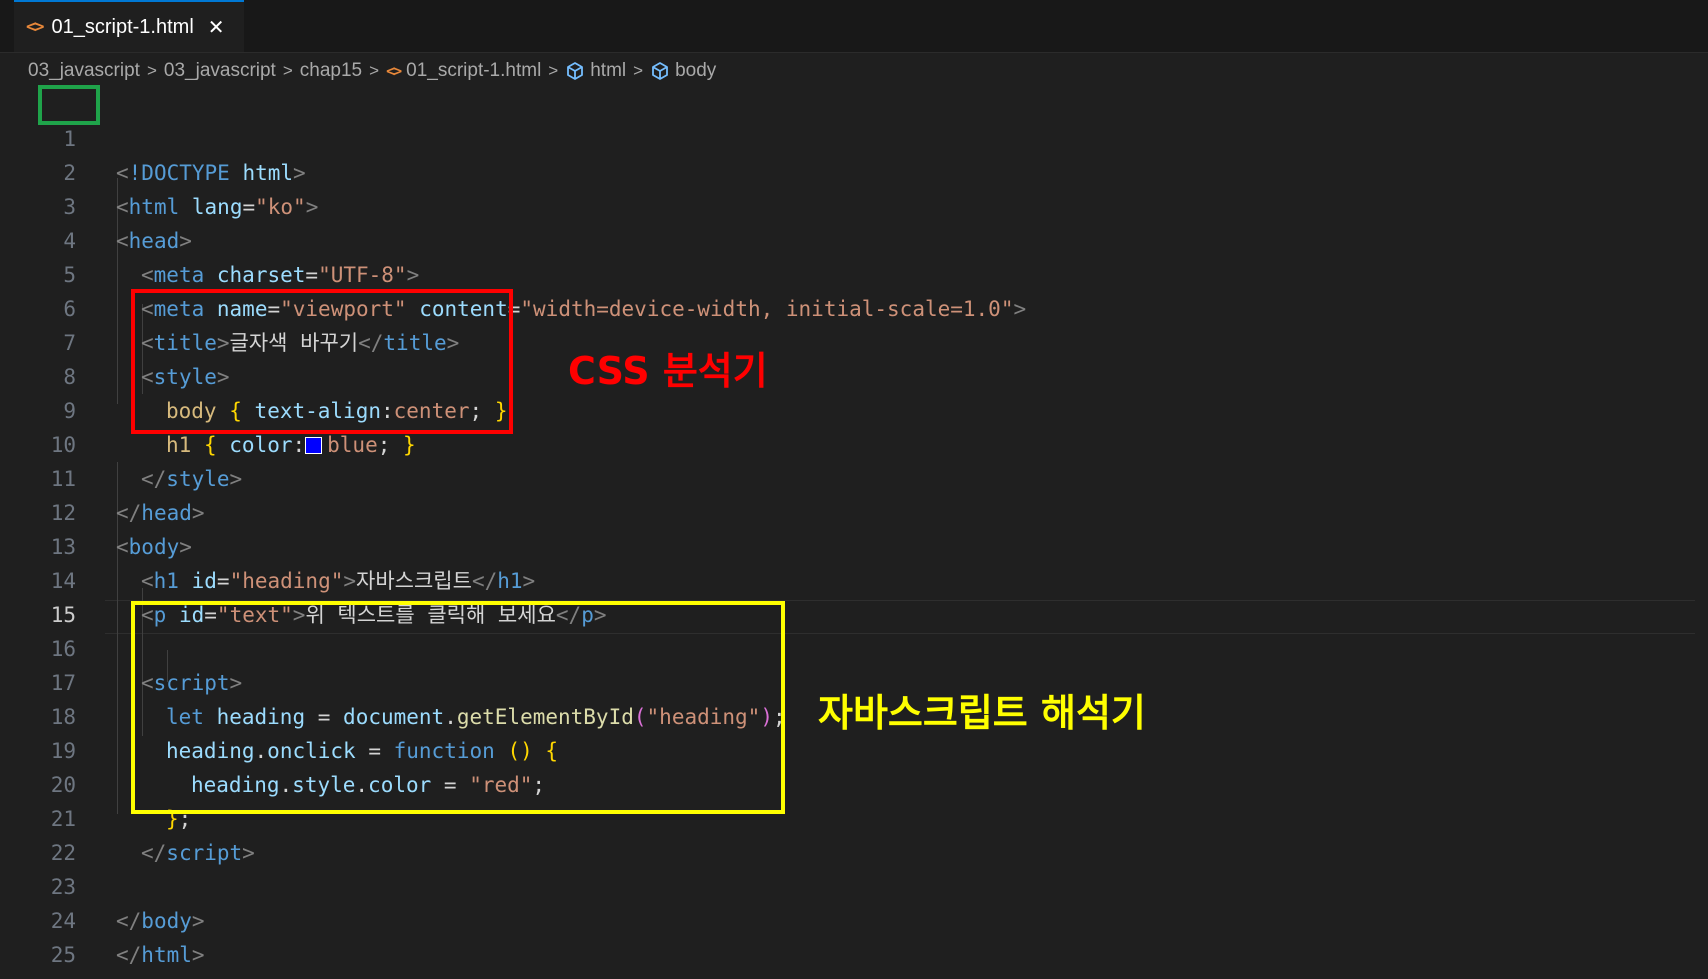 The height and width of the screenshot is (979, 1708). What do you see at coordinates (854, 238) in the screenshot?
I see `code-line: 4 <meta charset="UTF-8">` at bounding box center [854, 238].